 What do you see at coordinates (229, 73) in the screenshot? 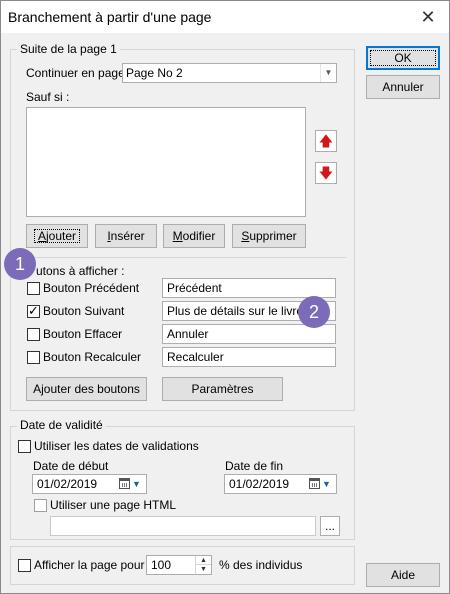
I see `continue-page-select: Page No 2 ▼` at bounding box center [229, 73].